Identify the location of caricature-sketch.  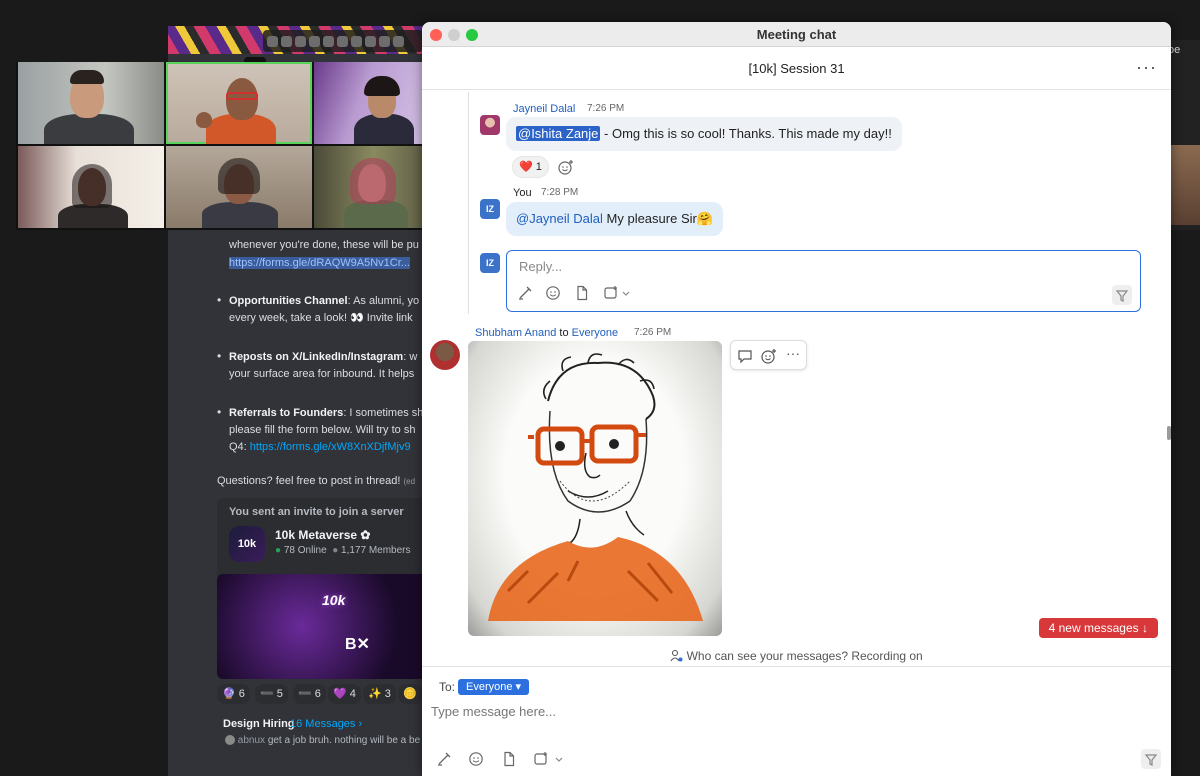
(595, 487).